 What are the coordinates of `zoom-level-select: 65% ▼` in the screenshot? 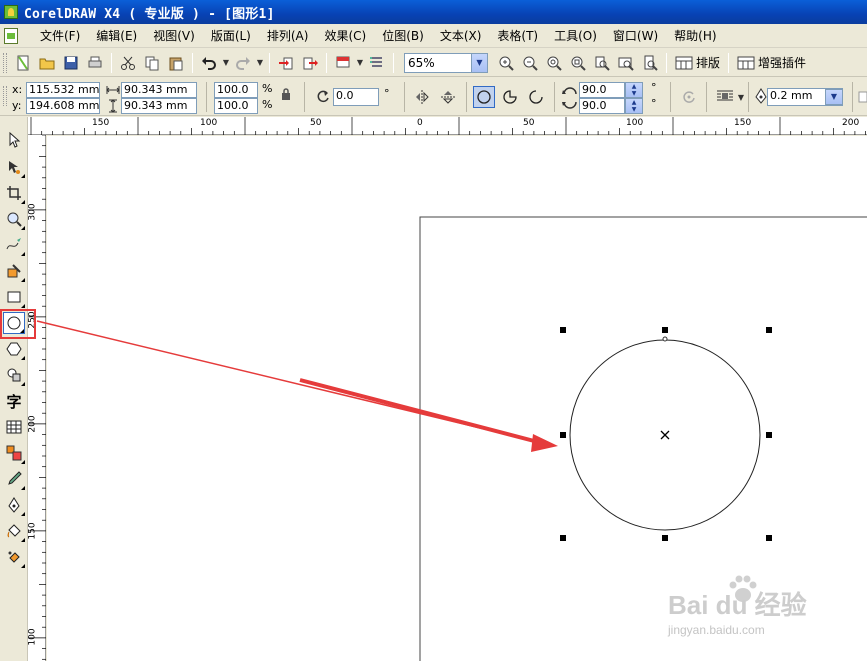 It's located at (446, 62).